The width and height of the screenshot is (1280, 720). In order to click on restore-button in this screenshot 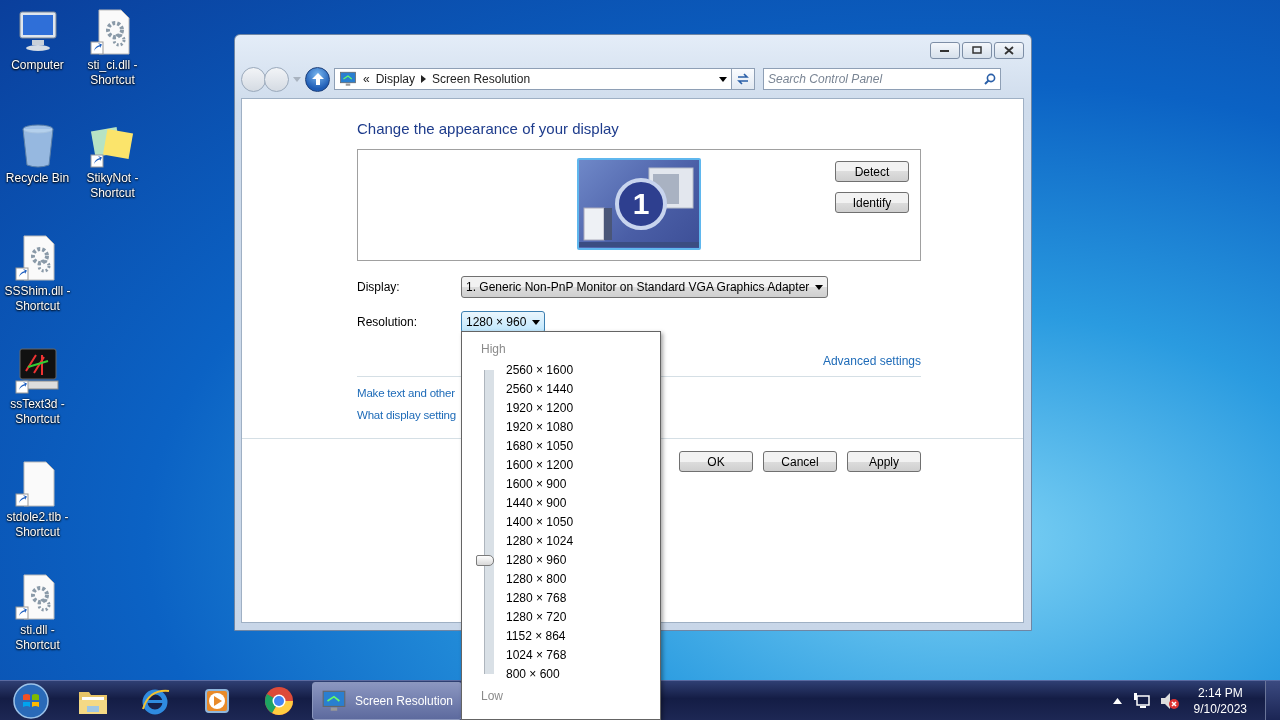, I will do `click(977, 50)`.